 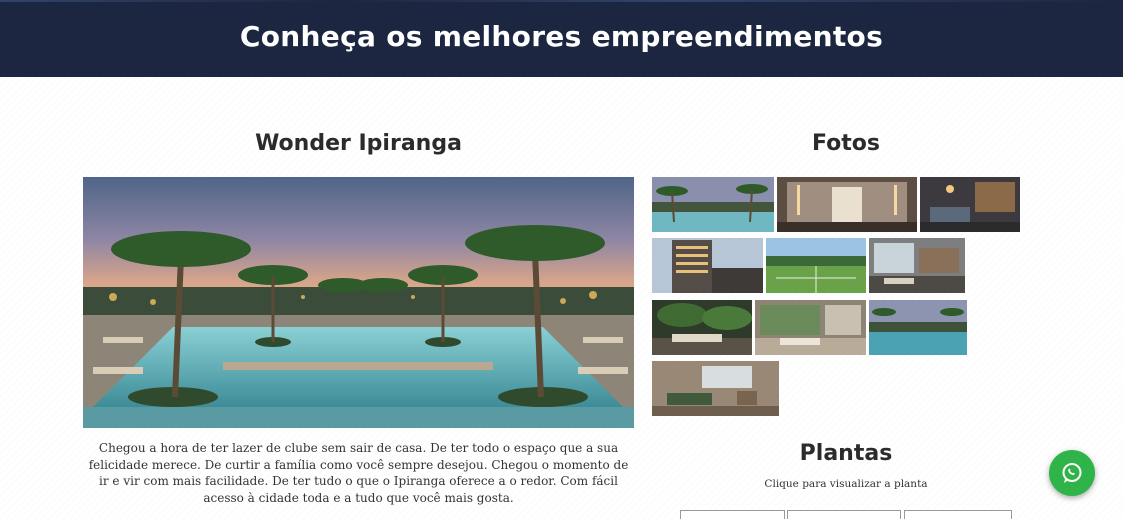 What do you see at coordinates (846, 453) in the screenshot?
I see `plantas-title: Plantas` at bounding box center [846, 453].